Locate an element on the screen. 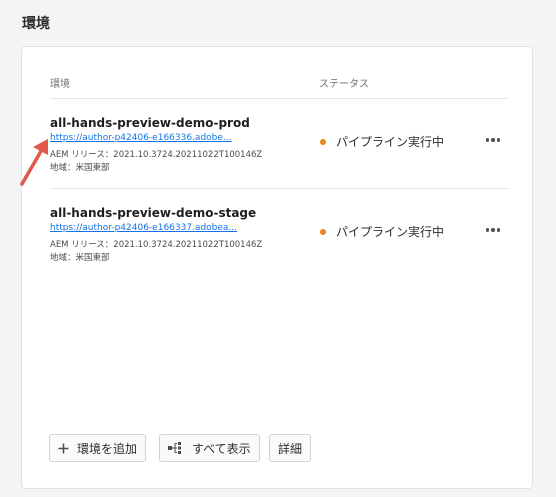 This screenshot has height=497, width=556. column-header-environment: 環境 is located at coordinates (60, 84).